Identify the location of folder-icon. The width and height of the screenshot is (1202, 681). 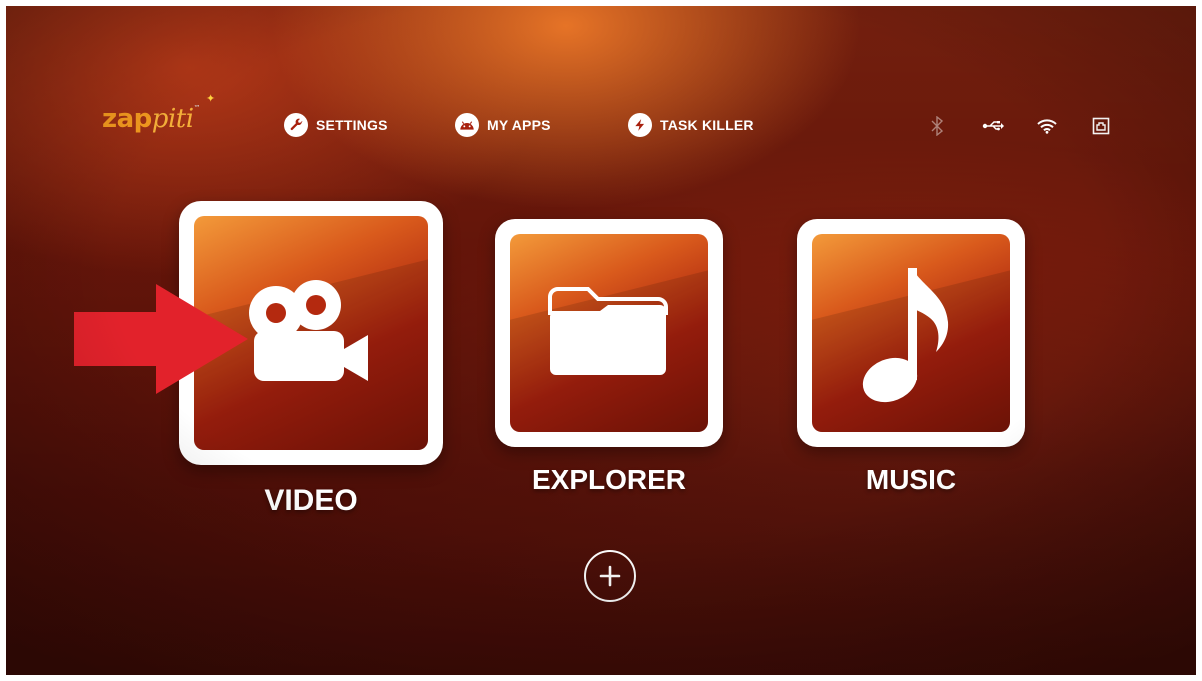
(608, 331).